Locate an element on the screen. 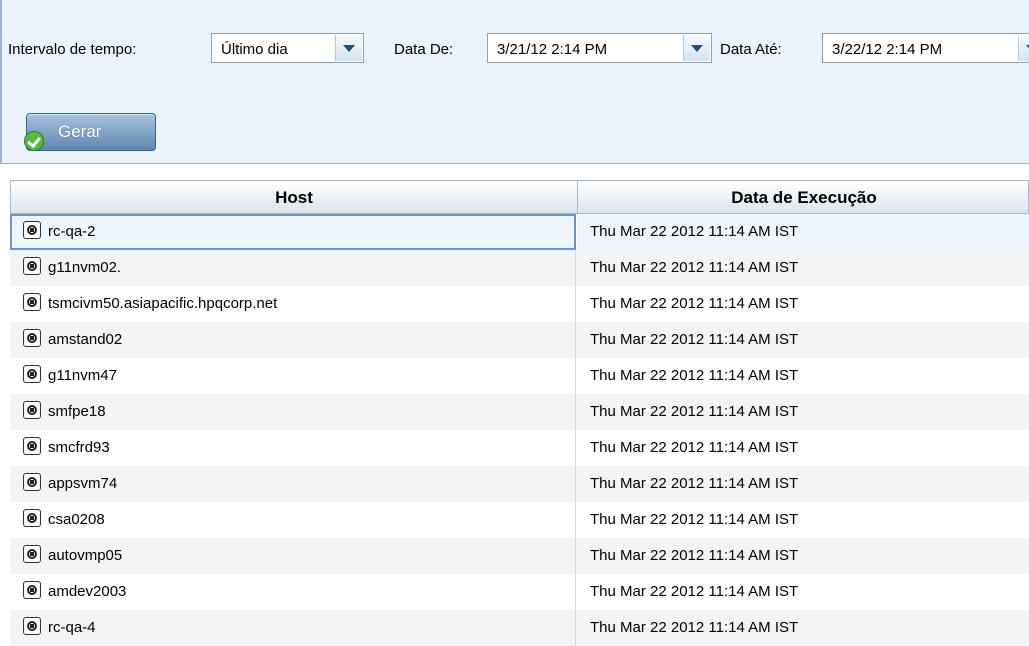 Image resolution: width=1029 pixels, height=646 pixels. table-row: smfpe18 Thu Mar 22 2012 11:14 AM IST is located at coordinates (519, 412).